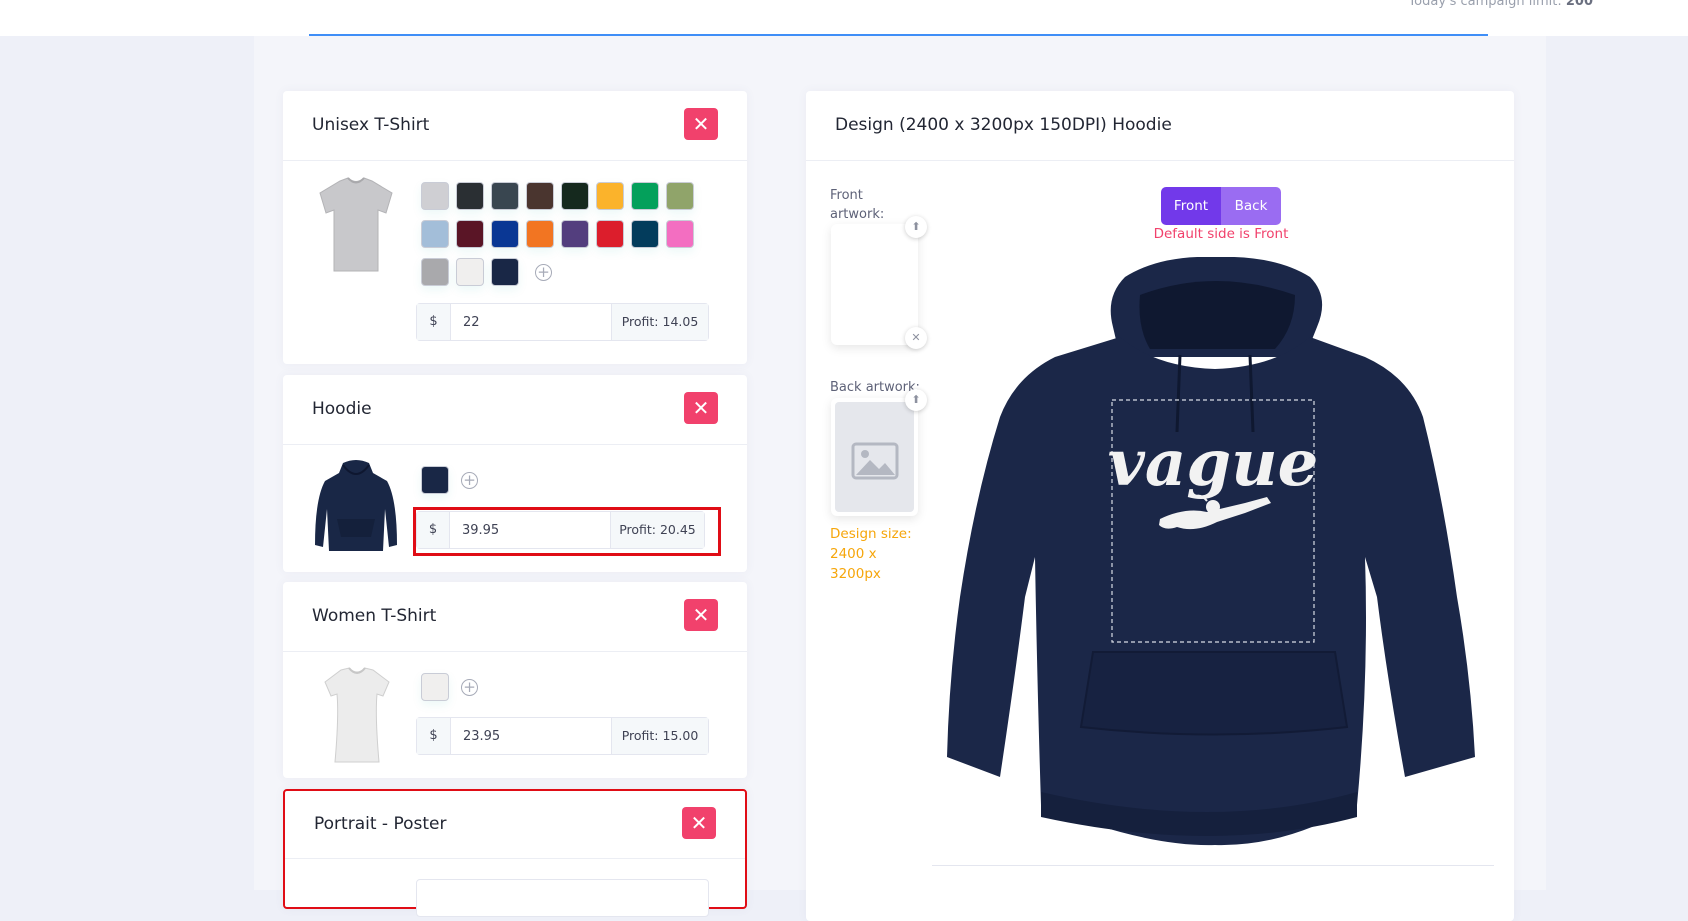 This screenshot has height=921, width=1688. What do you see at coordinates (871, 534) in the screenshot?
I see `design-size-line: Design size:` at bounding box center [871, 534].